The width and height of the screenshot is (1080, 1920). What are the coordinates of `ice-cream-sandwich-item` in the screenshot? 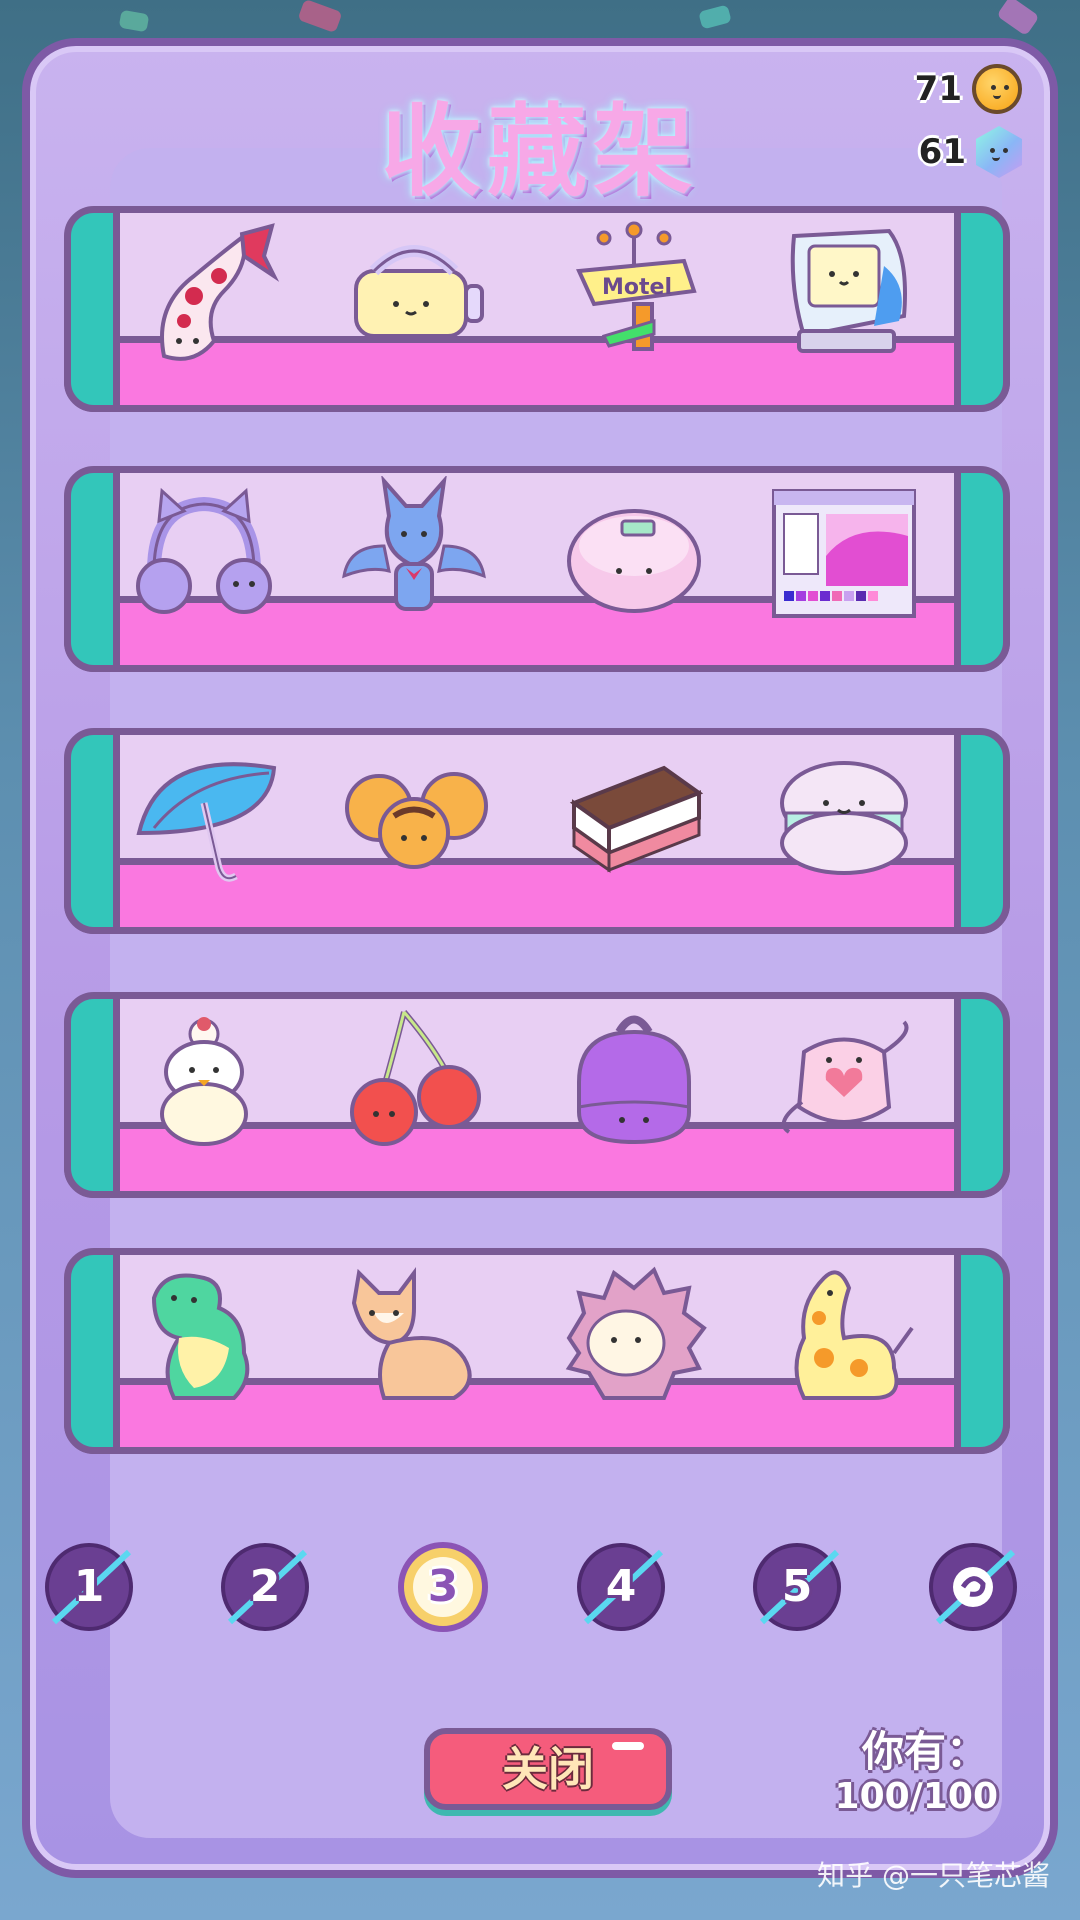 It's located at (634, 813).